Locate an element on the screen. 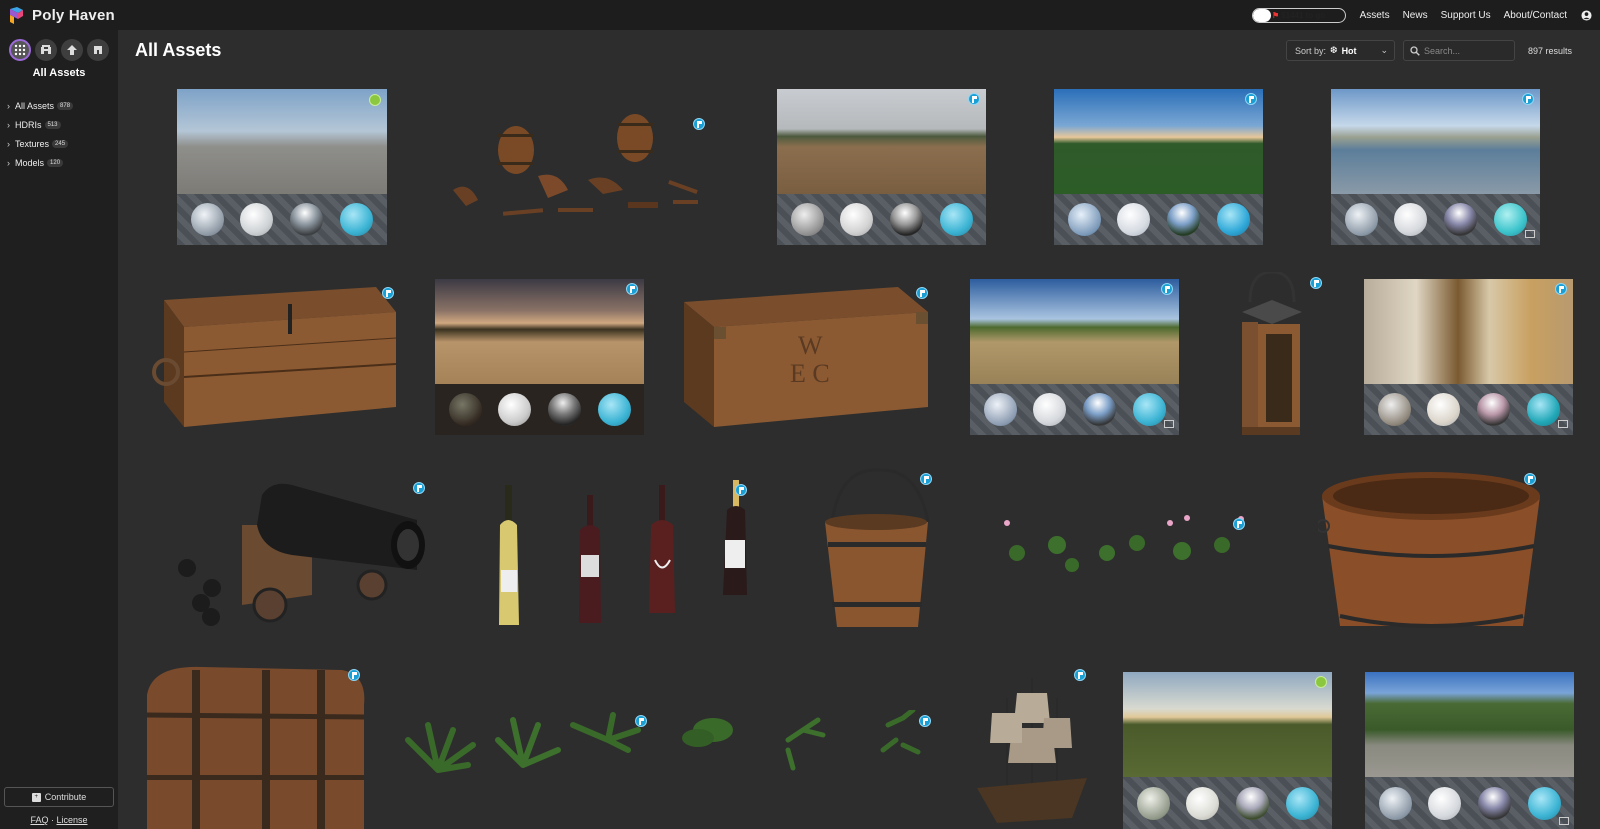 The image size is (1600, 829). sort-dropdown: Sort by: ❆ Hot ⌄ is located at coordinates (1340, 50).